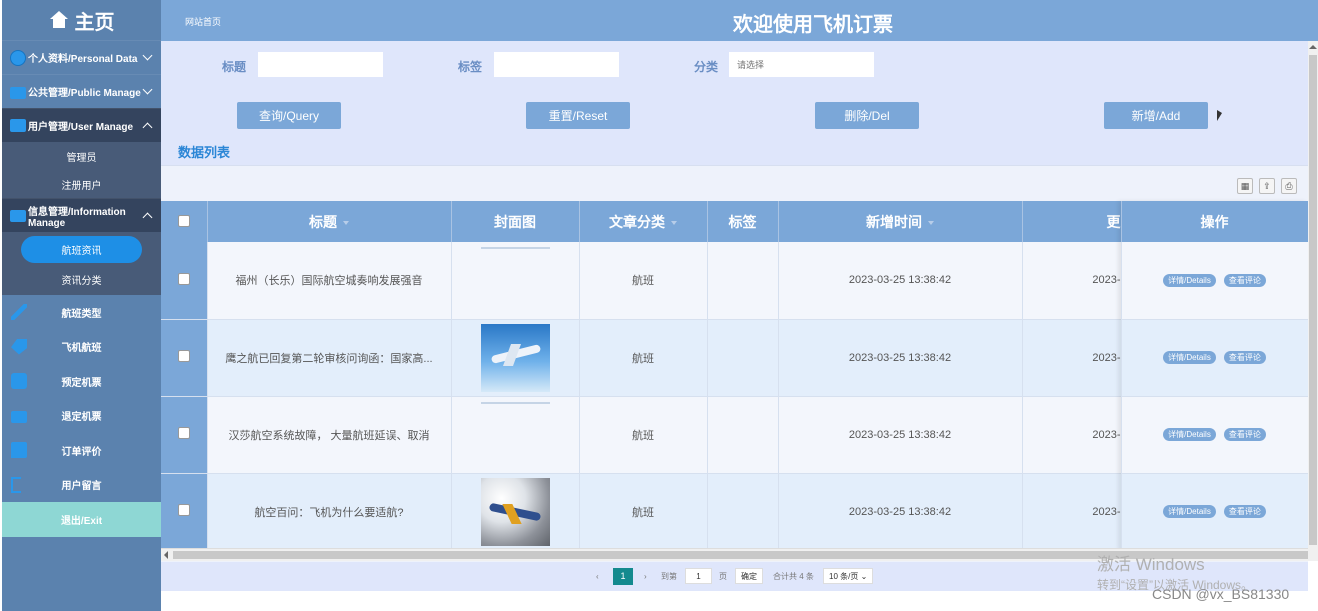 The width and height of the screenshot is (1318, 611). I want to click on sidebar-item-flight-news: 航班资讯, so click(81, 249).